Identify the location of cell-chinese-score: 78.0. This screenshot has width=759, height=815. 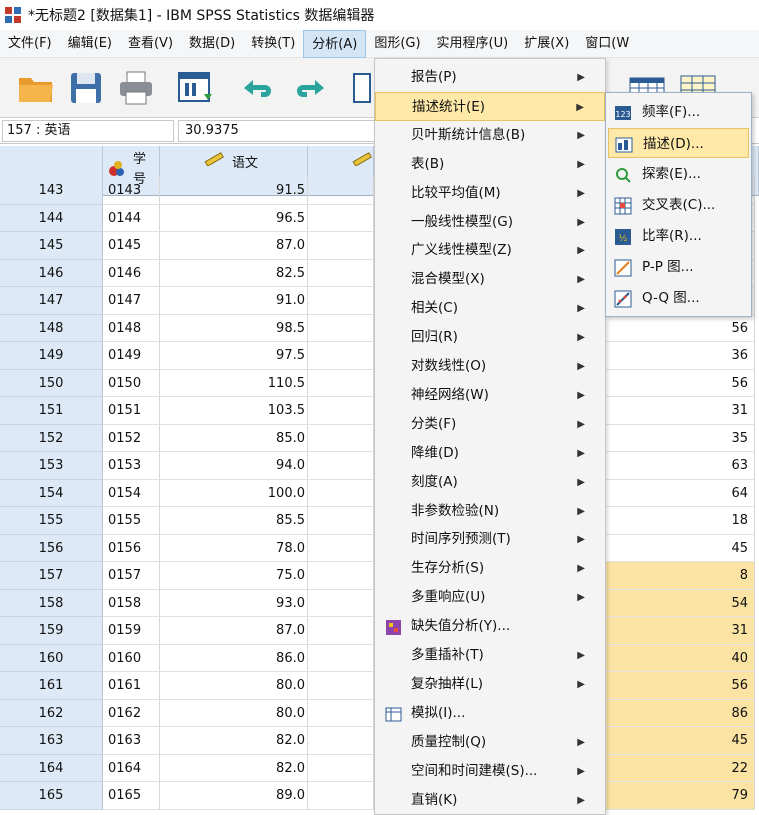
(234, 548).